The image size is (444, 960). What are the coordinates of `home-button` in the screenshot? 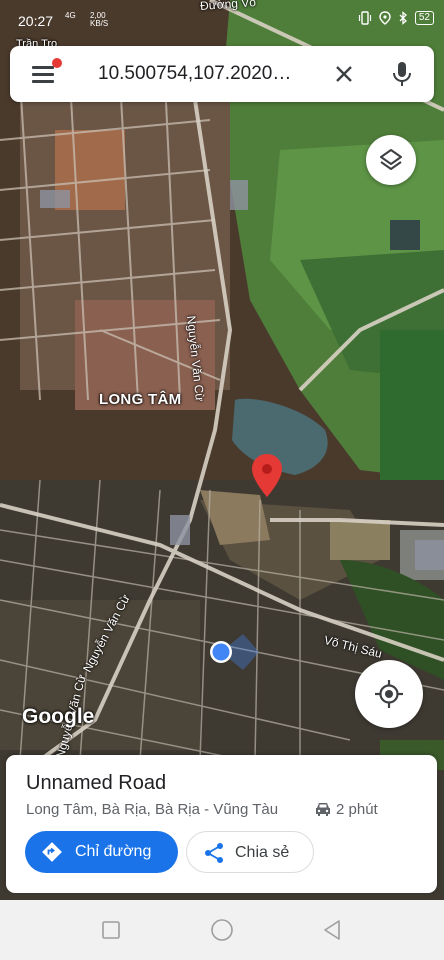 It's located at (222, 930).